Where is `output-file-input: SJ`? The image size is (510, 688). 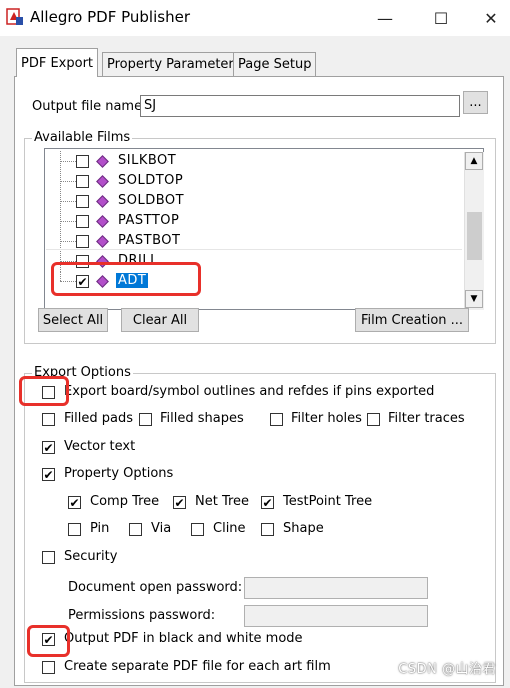 output-file-input: SJ is located at coordinates (300, 106).